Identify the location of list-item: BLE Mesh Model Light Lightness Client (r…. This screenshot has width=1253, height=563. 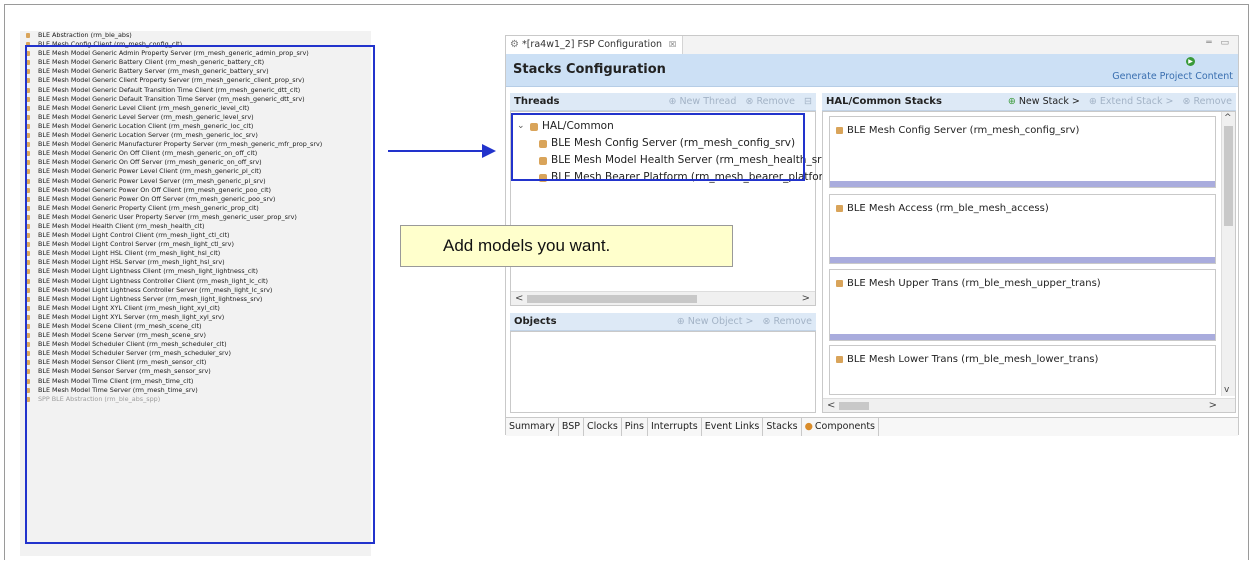
(195, 271).